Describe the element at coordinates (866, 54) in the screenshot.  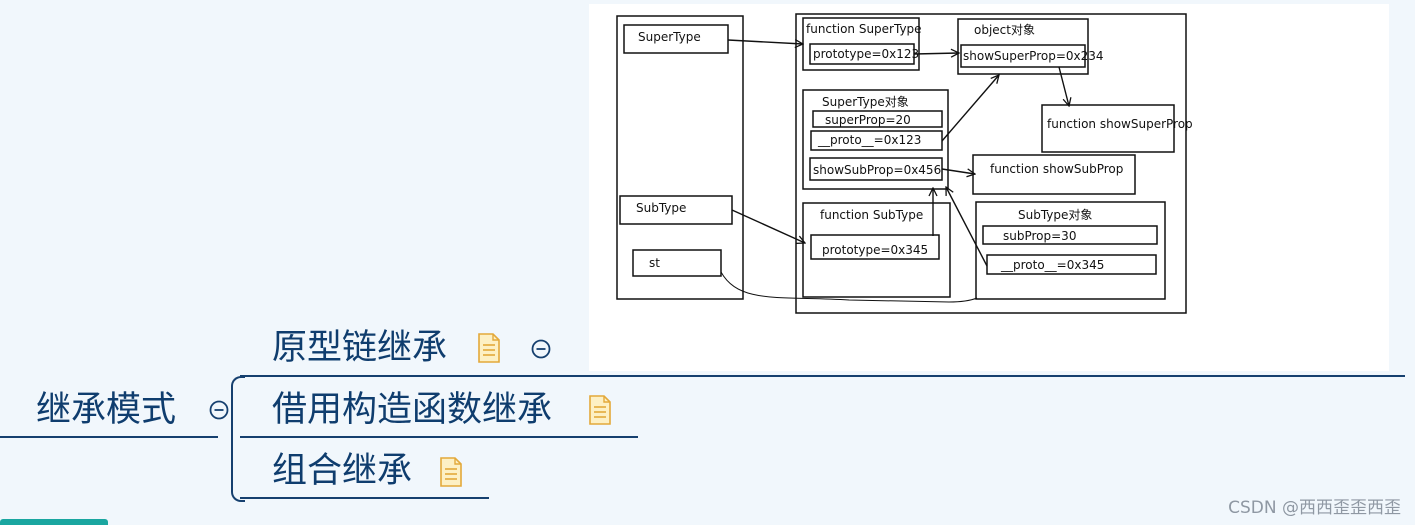
I see `fn-supertype-prototype: prototype=0x123` at that location.